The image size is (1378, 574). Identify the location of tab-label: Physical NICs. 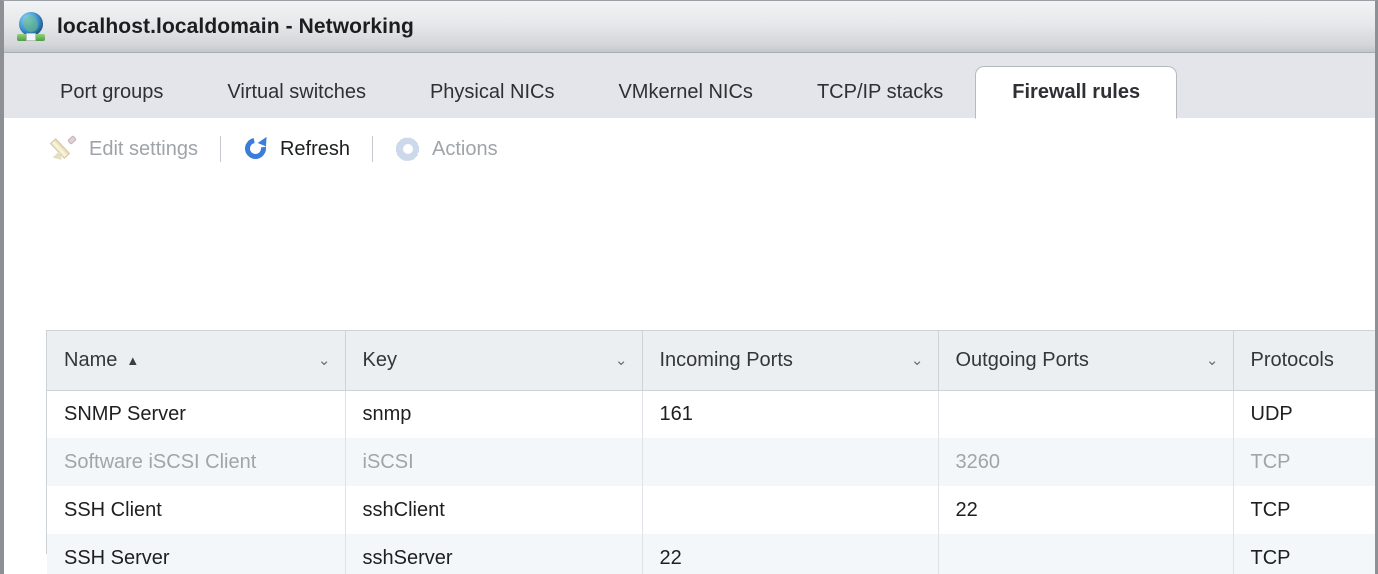
(492, 92).